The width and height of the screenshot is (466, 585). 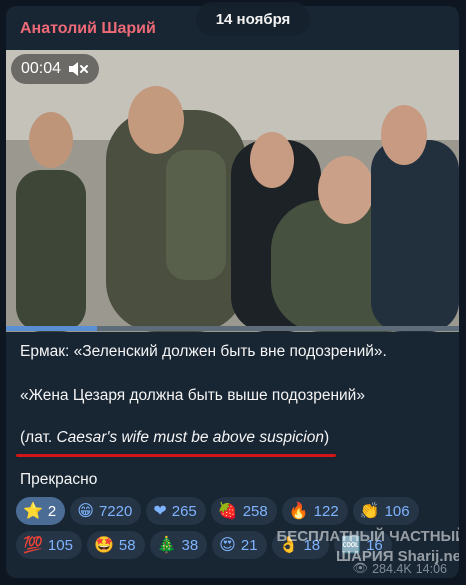 I want to click on reactions-row: ⭐ 2 😁 7220 ❤ 265 🍓 258 🔥 122 👏 106, so click(x=236, y=511).